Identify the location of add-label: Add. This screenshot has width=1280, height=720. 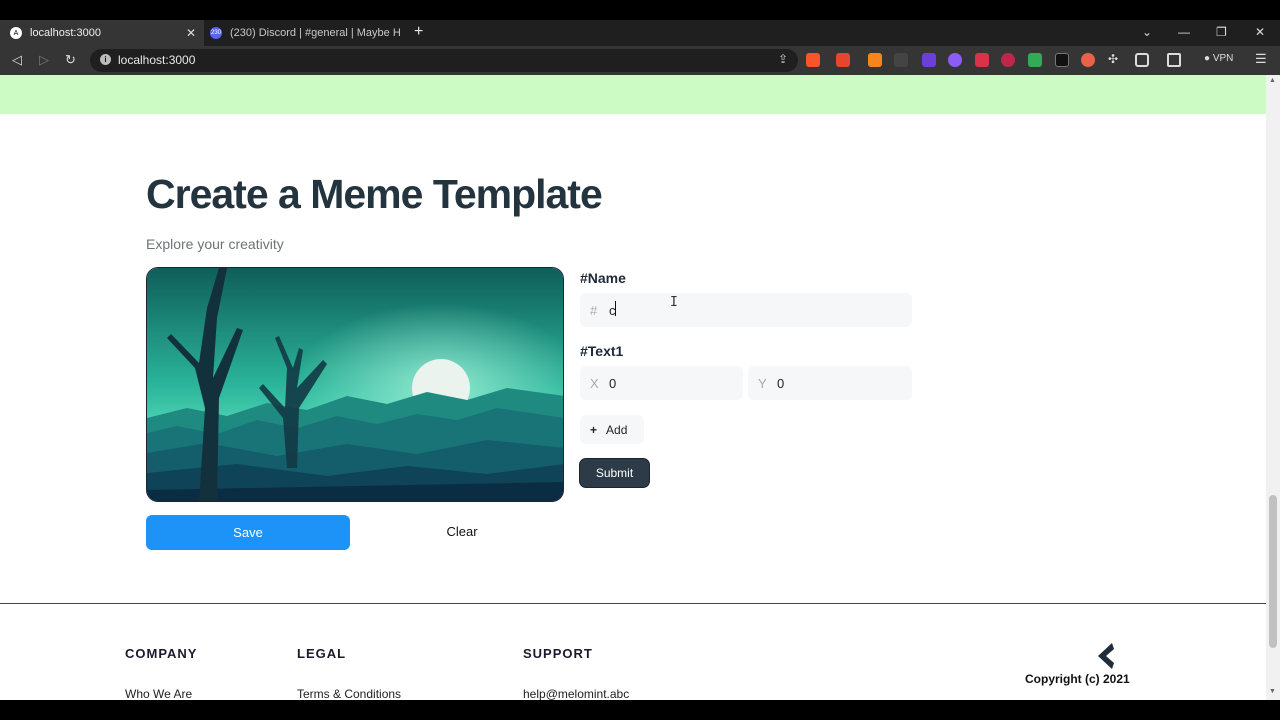
(617, 429).